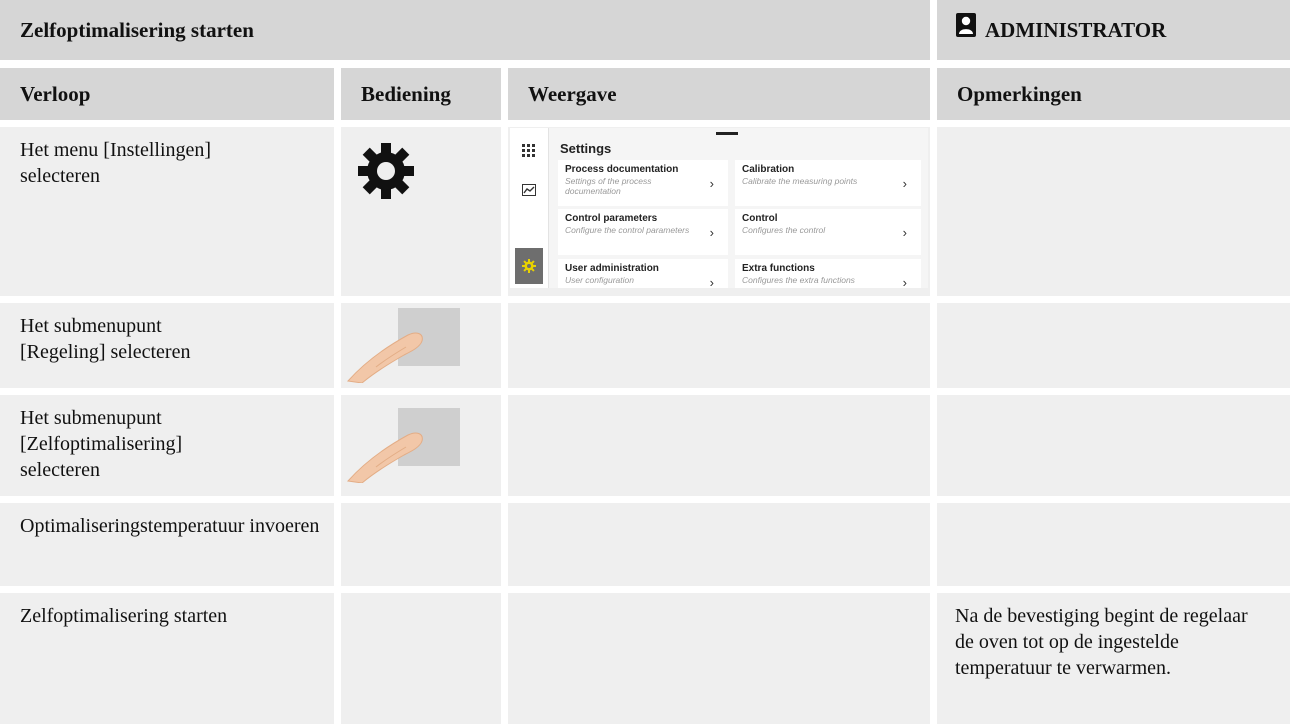 This screenshot has height=724, width=1290. I want to click on row3-bediening, so click(421, 445).